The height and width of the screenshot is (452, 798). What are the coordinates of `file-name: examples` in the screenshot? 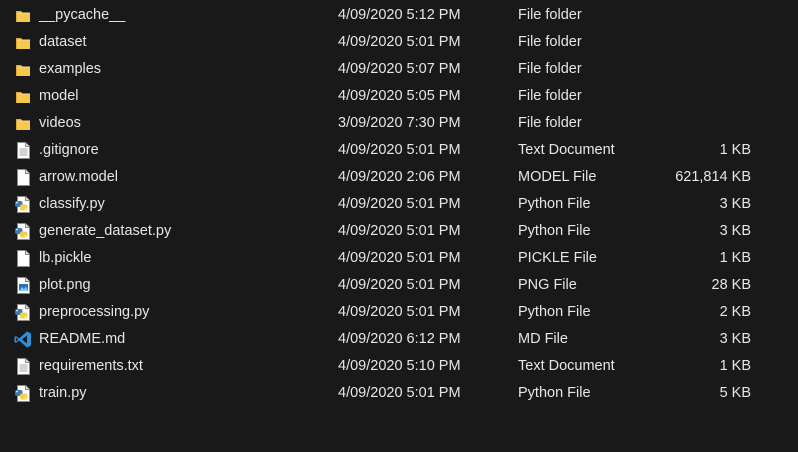 It's located at (70, 69).